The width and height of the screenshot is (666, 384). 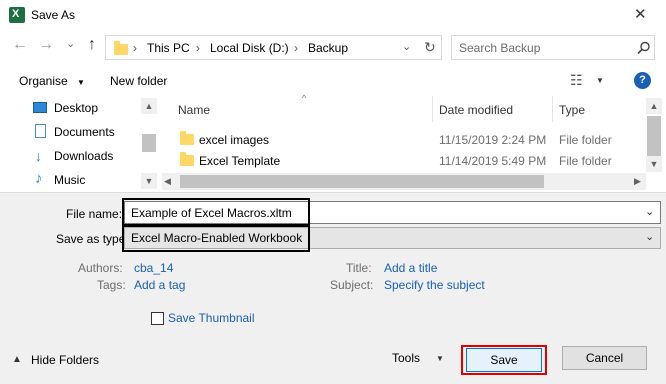 What do you see at coordinates (20, 45) in the screenshot?
I see `back-arrow-icon: ←` at bounding box center [20, 45].